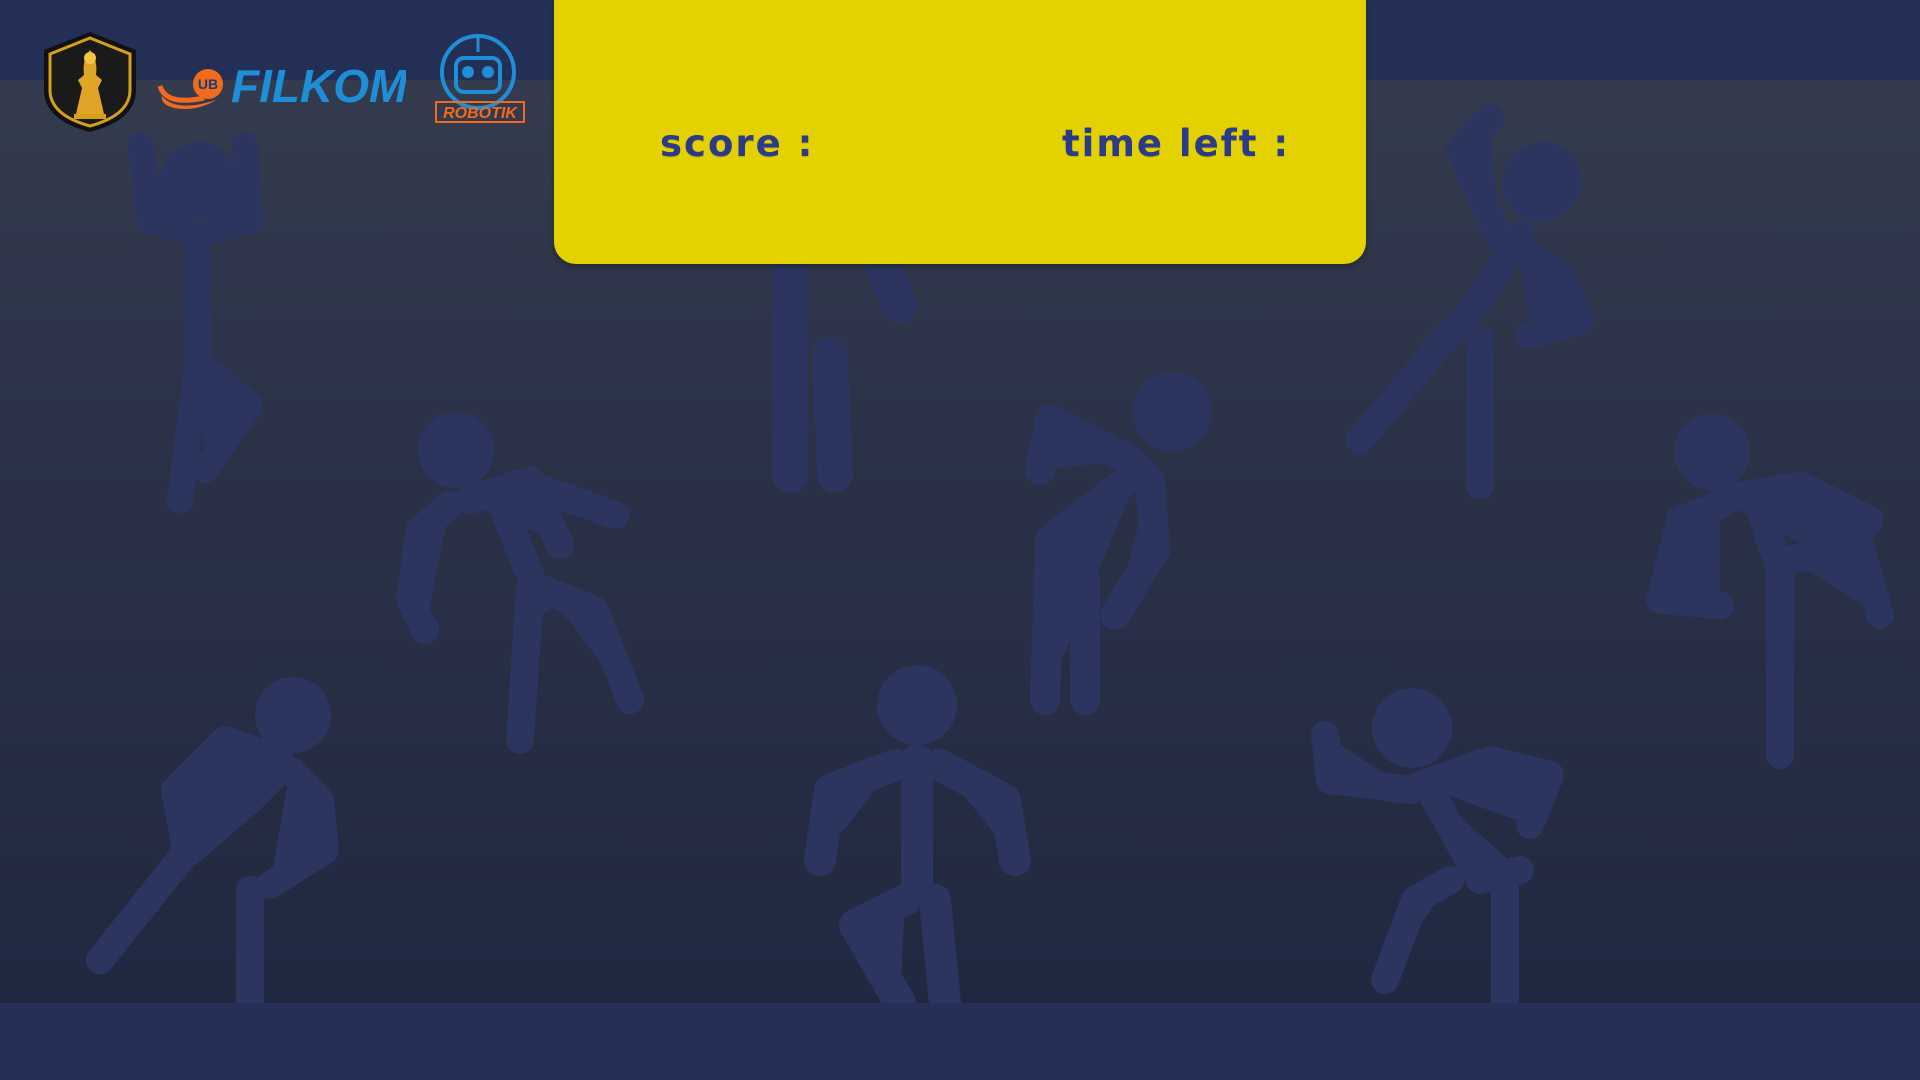 Image resolution: width=1920 pixels, height=1080 pixels. I want to click on score-label: score :, so click(737, 143).